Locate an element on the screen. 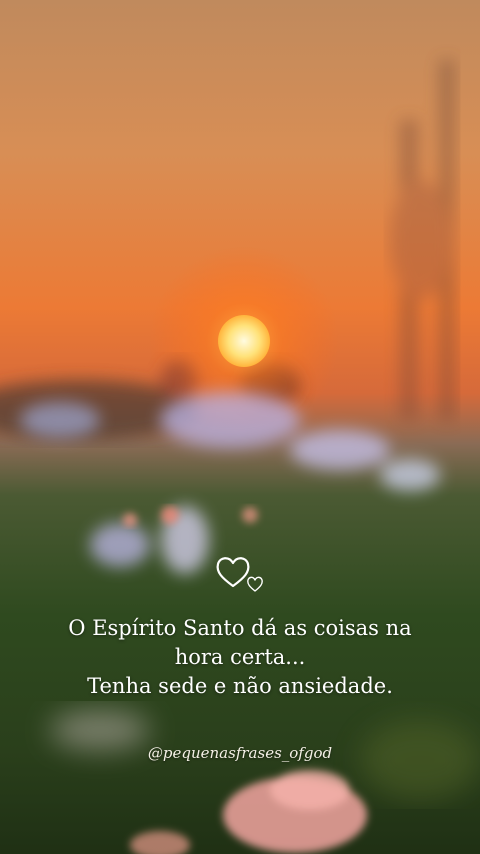 Image resolution: width=480 pixels, height=854 pixels. hearts-icon is located at coordinates (240, 573).